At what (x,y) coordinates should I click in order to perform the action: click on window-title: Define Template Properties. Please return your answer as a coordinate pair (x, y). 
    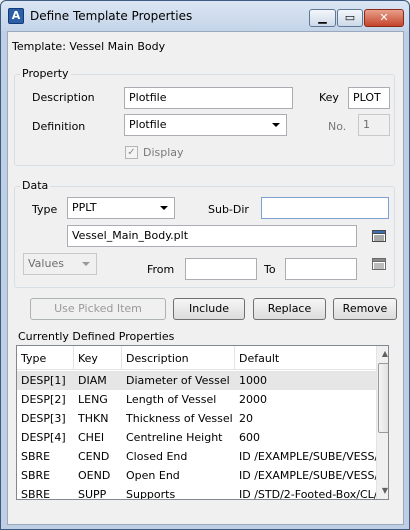
    Looking at the image, I should click on (111, 16).